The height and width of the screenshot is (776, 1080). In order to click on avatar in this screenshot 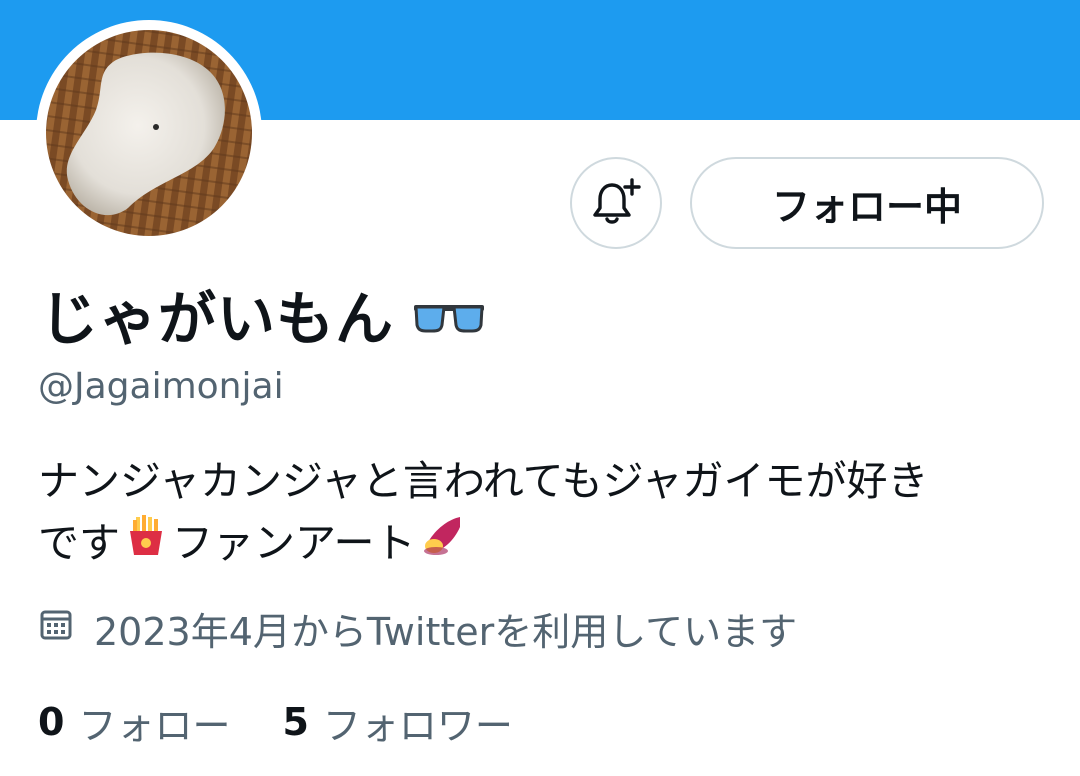, I will do `click(149, 133)`.